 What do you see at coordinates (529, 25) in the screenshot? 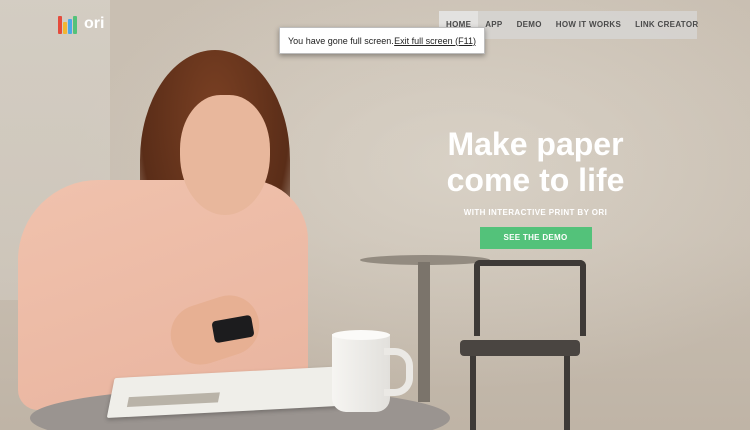
I see `nav-item-demo: DEMO` at bounding box center [529, 25].